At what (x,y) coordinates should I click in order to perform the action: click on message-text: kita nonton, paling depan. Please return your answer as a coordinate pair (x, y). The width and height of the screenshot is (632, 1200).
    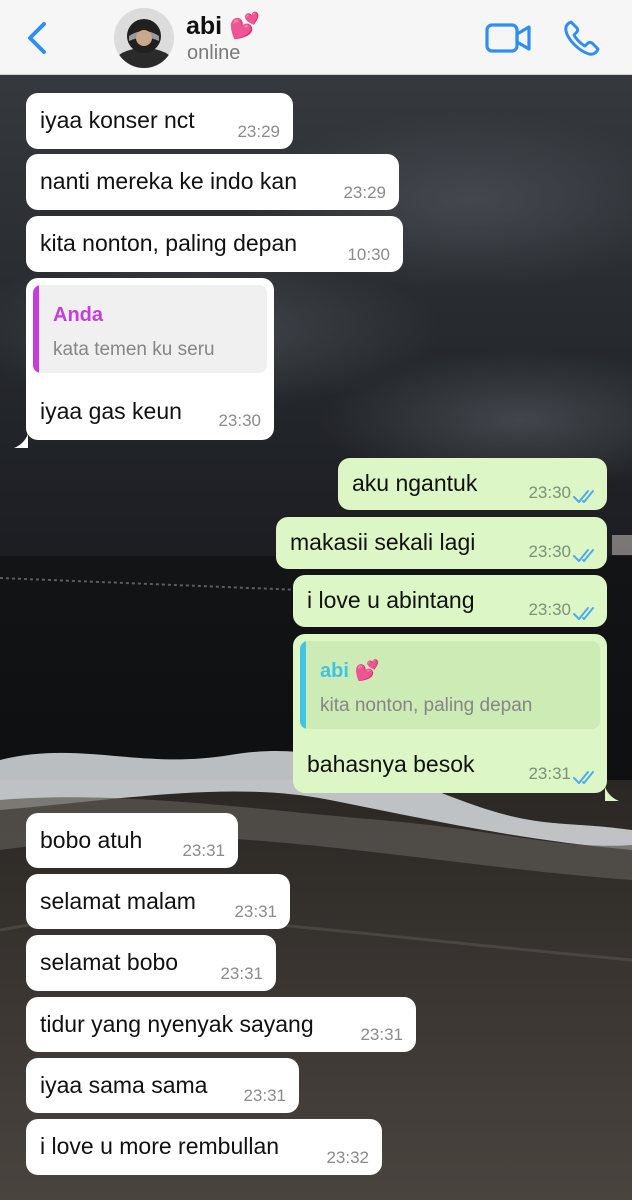
    Looking at the image, I should click on (169, 243).